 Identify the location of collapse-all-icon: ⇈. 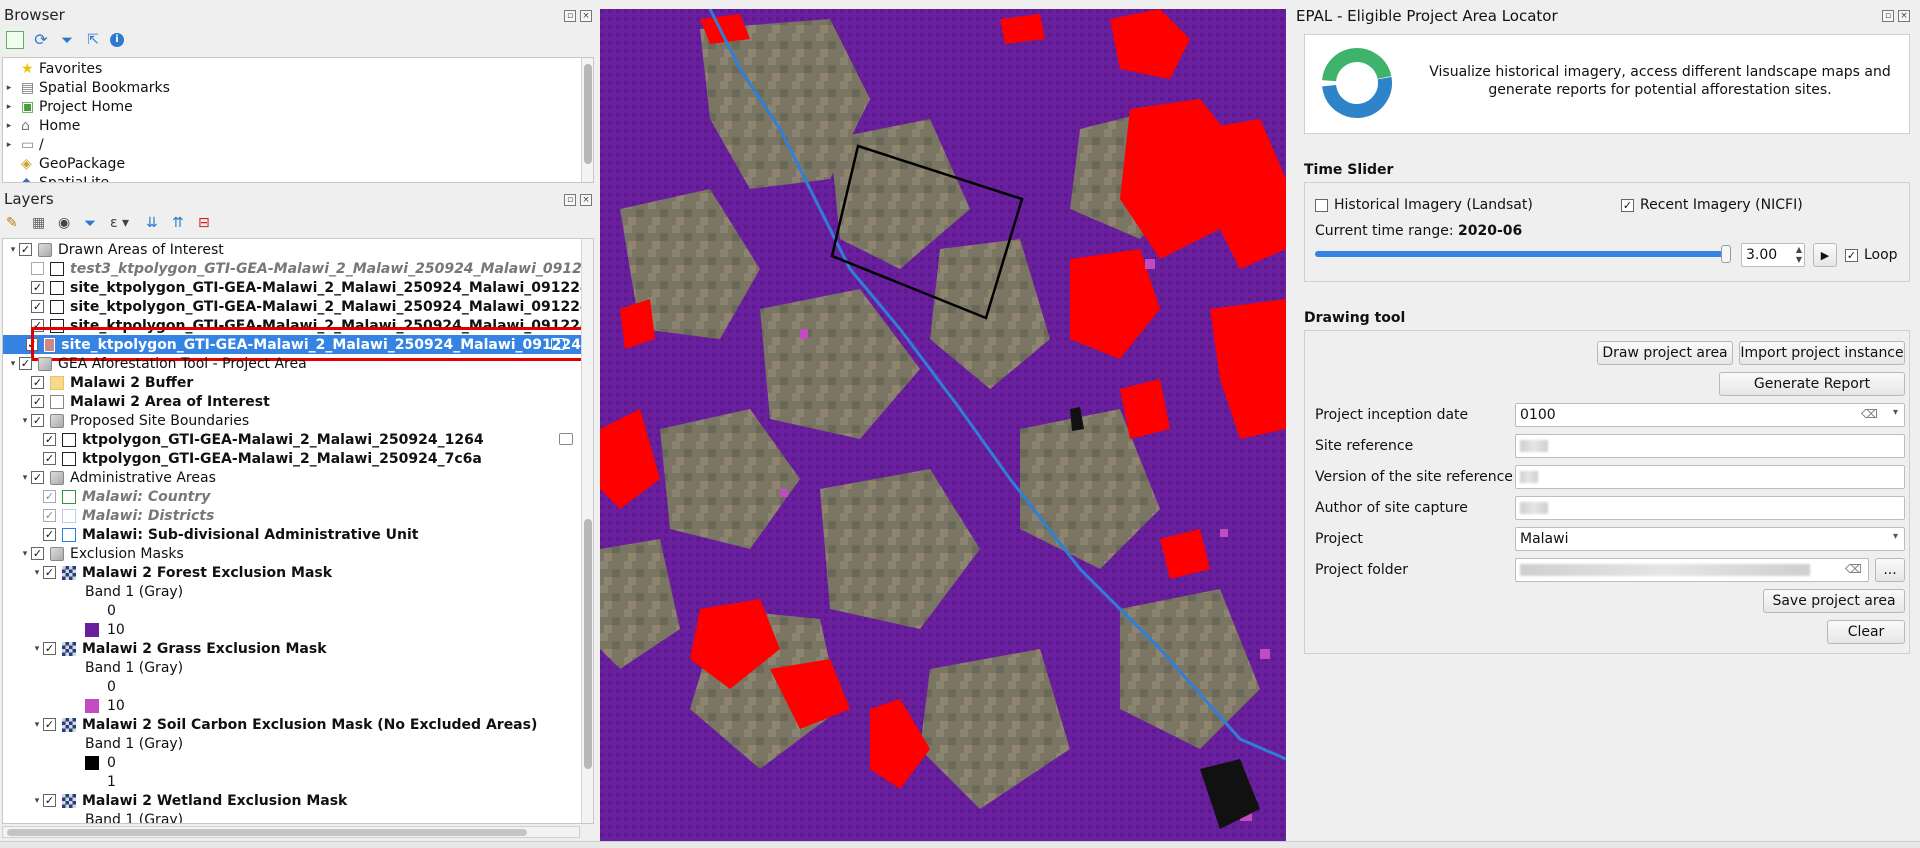
(181, 223).